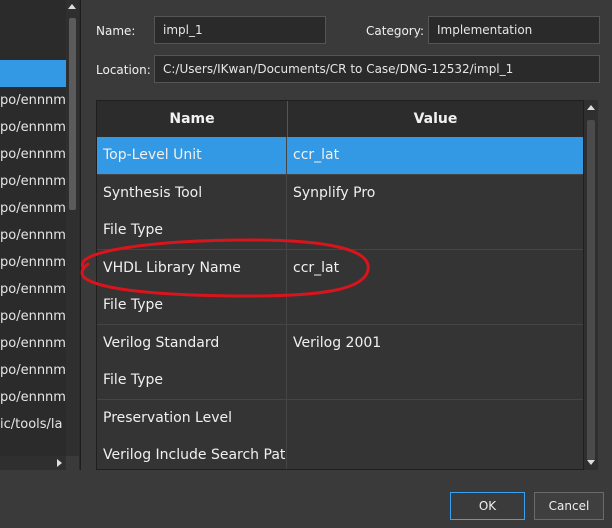 The image size is (612, 528). I want to click on table-row: Synthesis Tool Synplify Pro, so click(340, 193).